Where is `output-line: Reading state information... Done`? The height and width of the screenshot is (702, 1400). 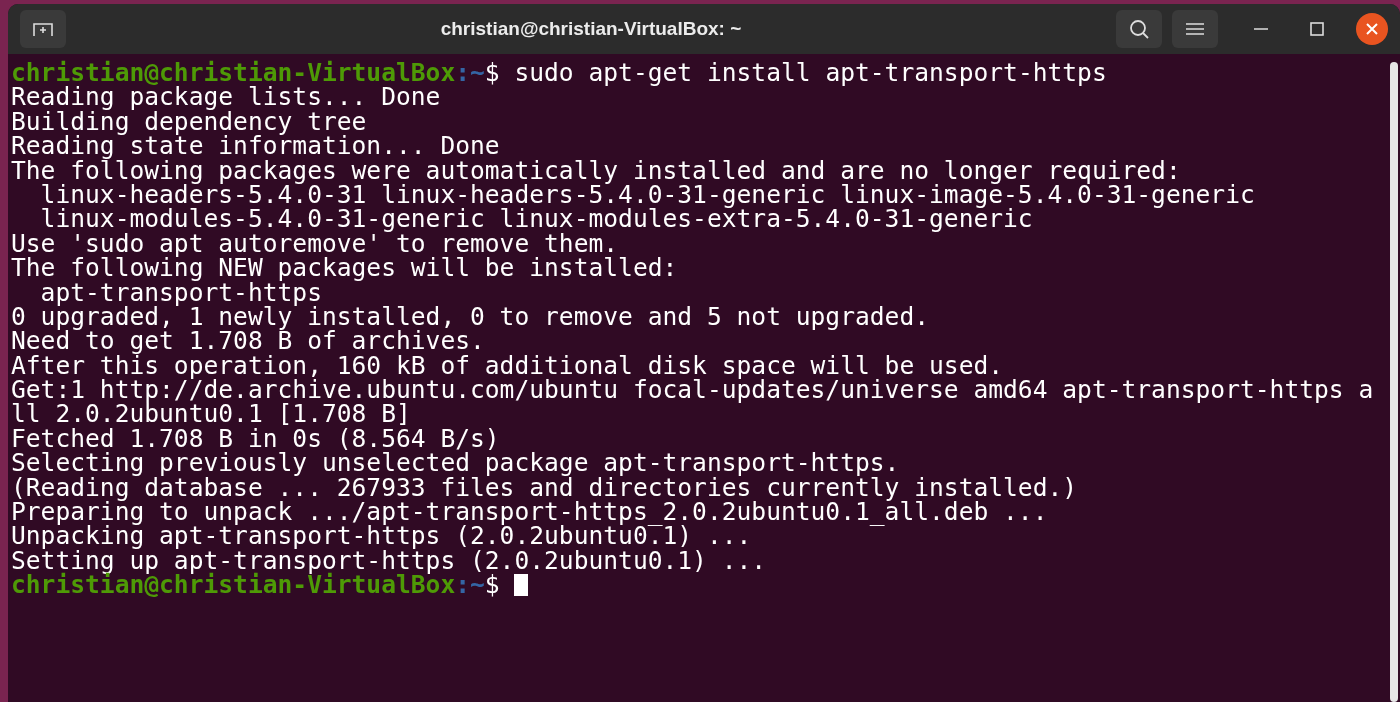 output-line: Reading state information... Done is located at coordinates (255, 146).